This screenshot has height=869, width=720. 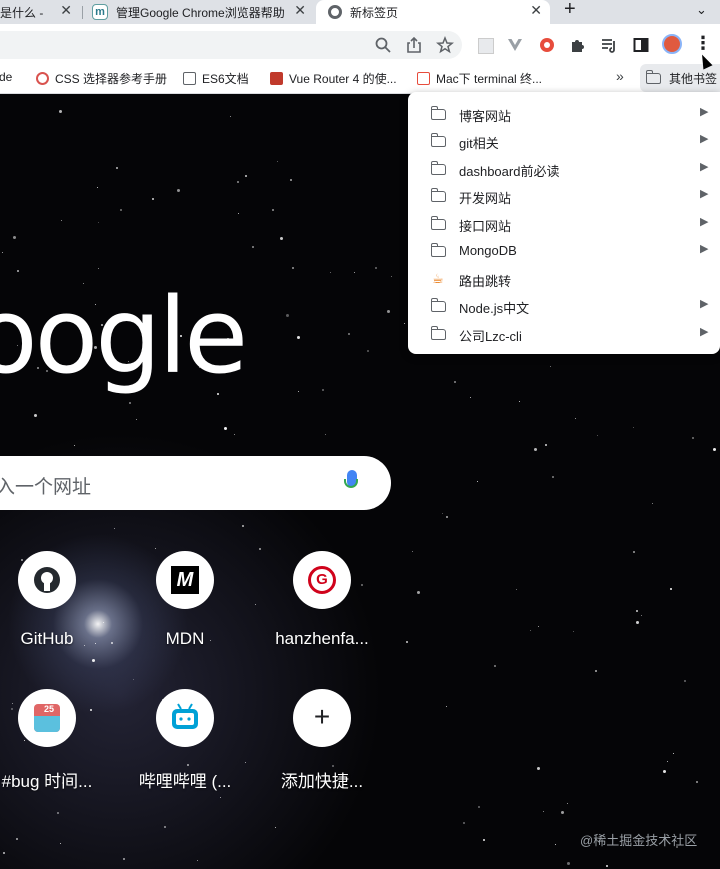 What do you see at coordinates (445, 45) in the screenshot?
I see `bookmark-star-icon` at bounding box center [445, 45].